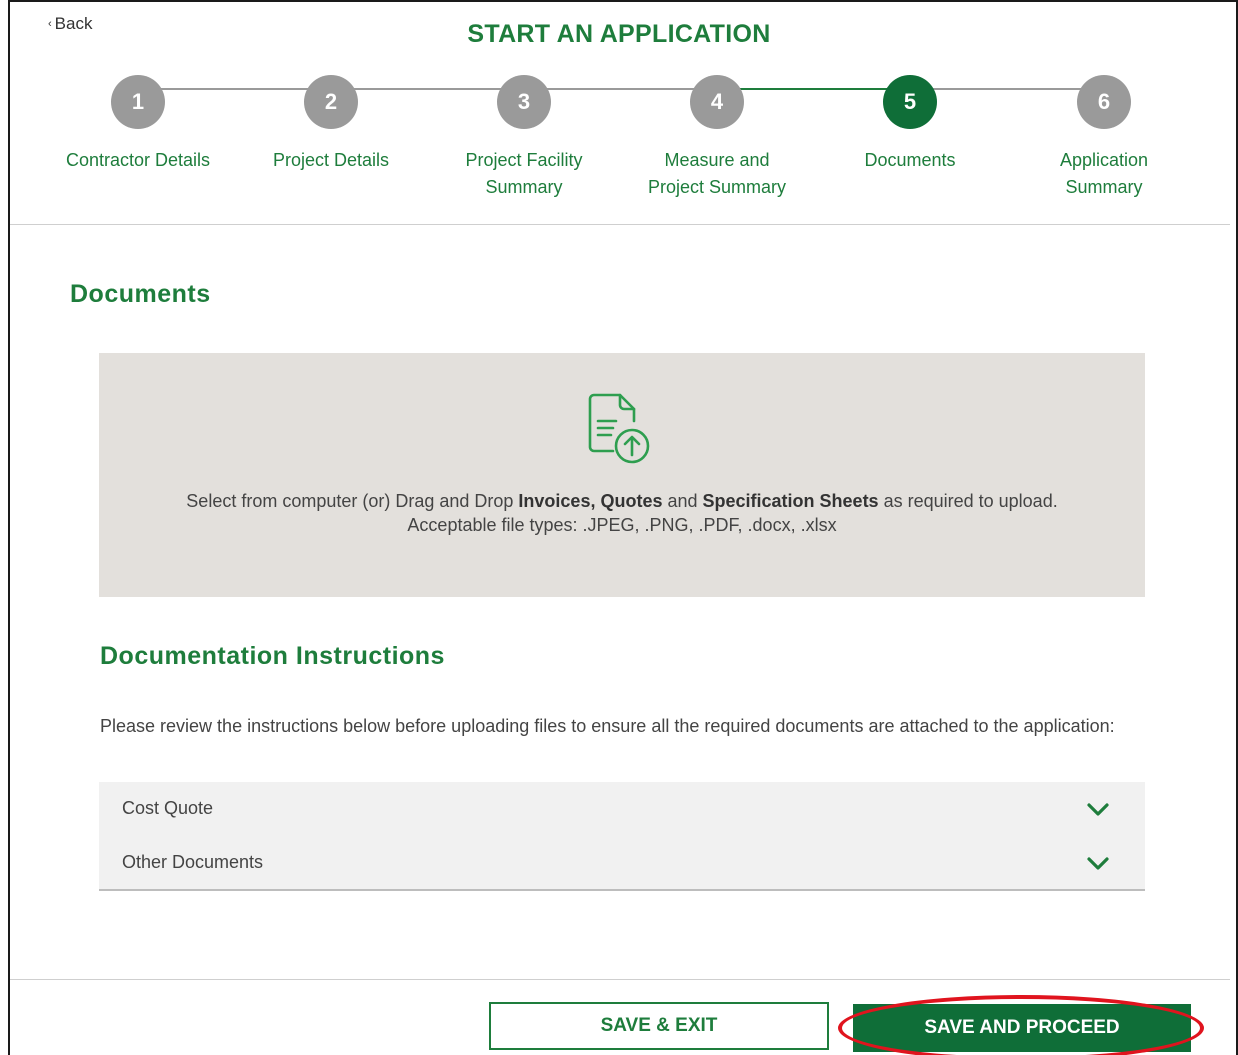  What do you see at coordinates (910, 160) in the screenshot?
I see `step-5-label: Documents` at bounding box center [910, 160].